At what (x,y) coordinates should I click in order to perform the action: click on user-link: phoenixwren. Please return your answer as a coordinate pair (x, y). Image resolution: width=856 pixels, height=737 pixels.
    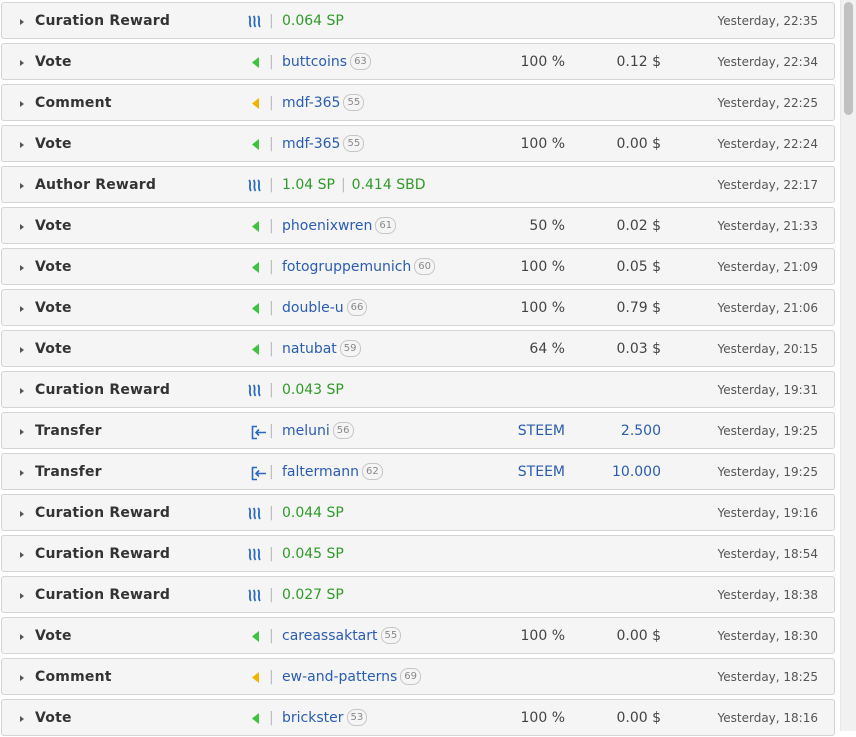
    Looking at the image, I should click on (327, 226).